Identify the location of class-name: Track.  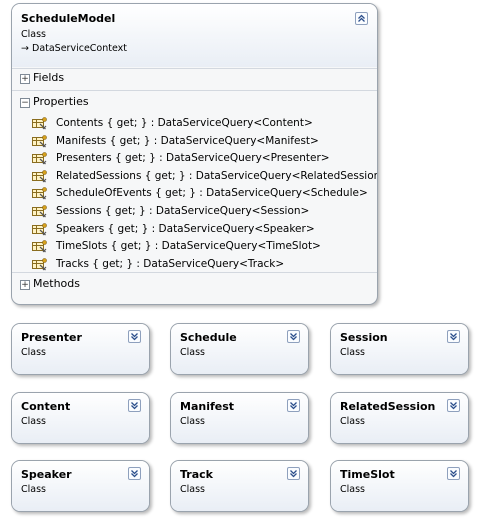
(196, 474).